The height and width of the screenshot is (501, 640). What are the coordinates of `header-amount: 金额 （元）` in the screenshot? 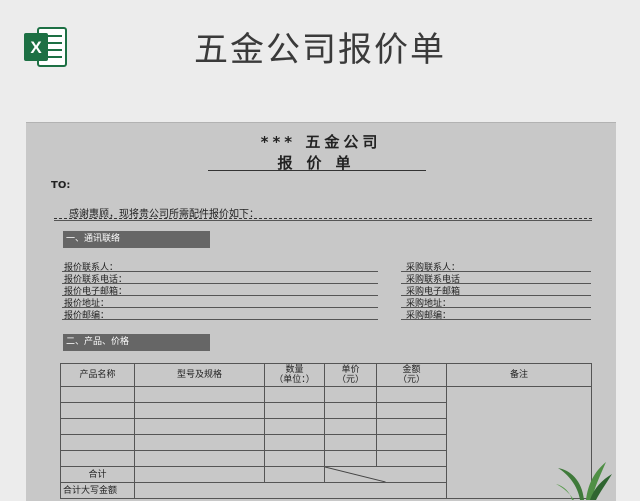 It's located at (411, 375).